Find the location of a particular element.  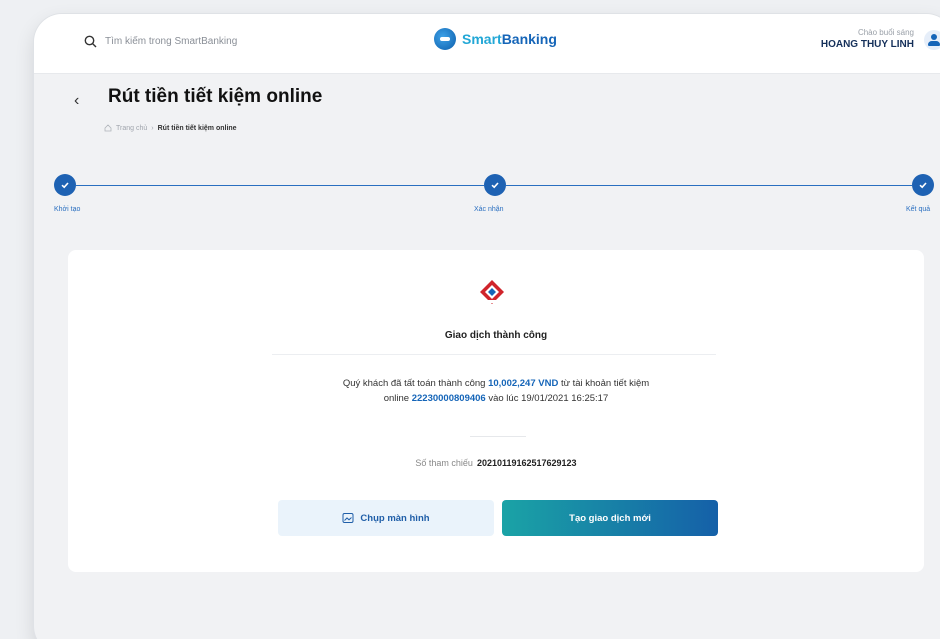

back-arrow-icon: ‹ is located at coordinates (76, 101).